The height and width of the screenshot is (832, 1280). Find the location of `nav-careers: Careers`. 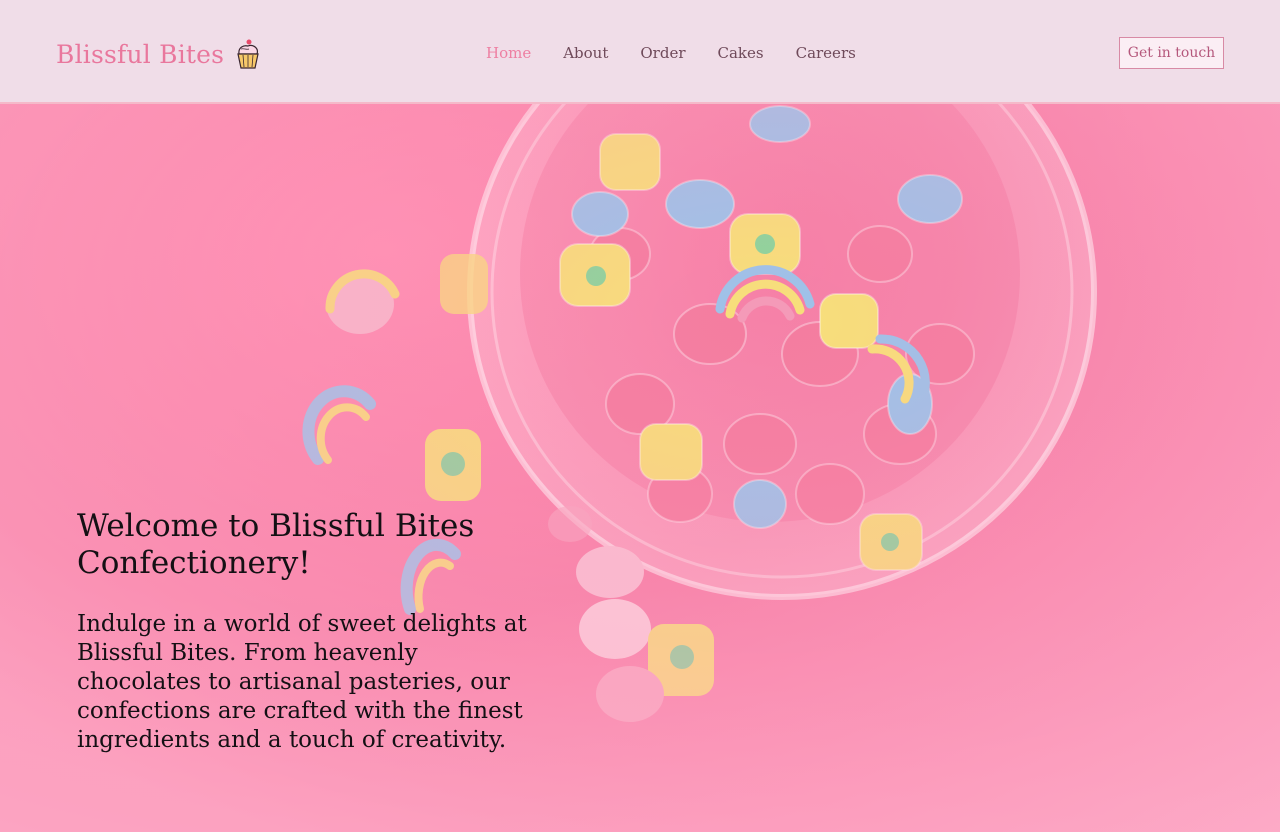

nav-careers: Careers is located at coordinates (826, 53).